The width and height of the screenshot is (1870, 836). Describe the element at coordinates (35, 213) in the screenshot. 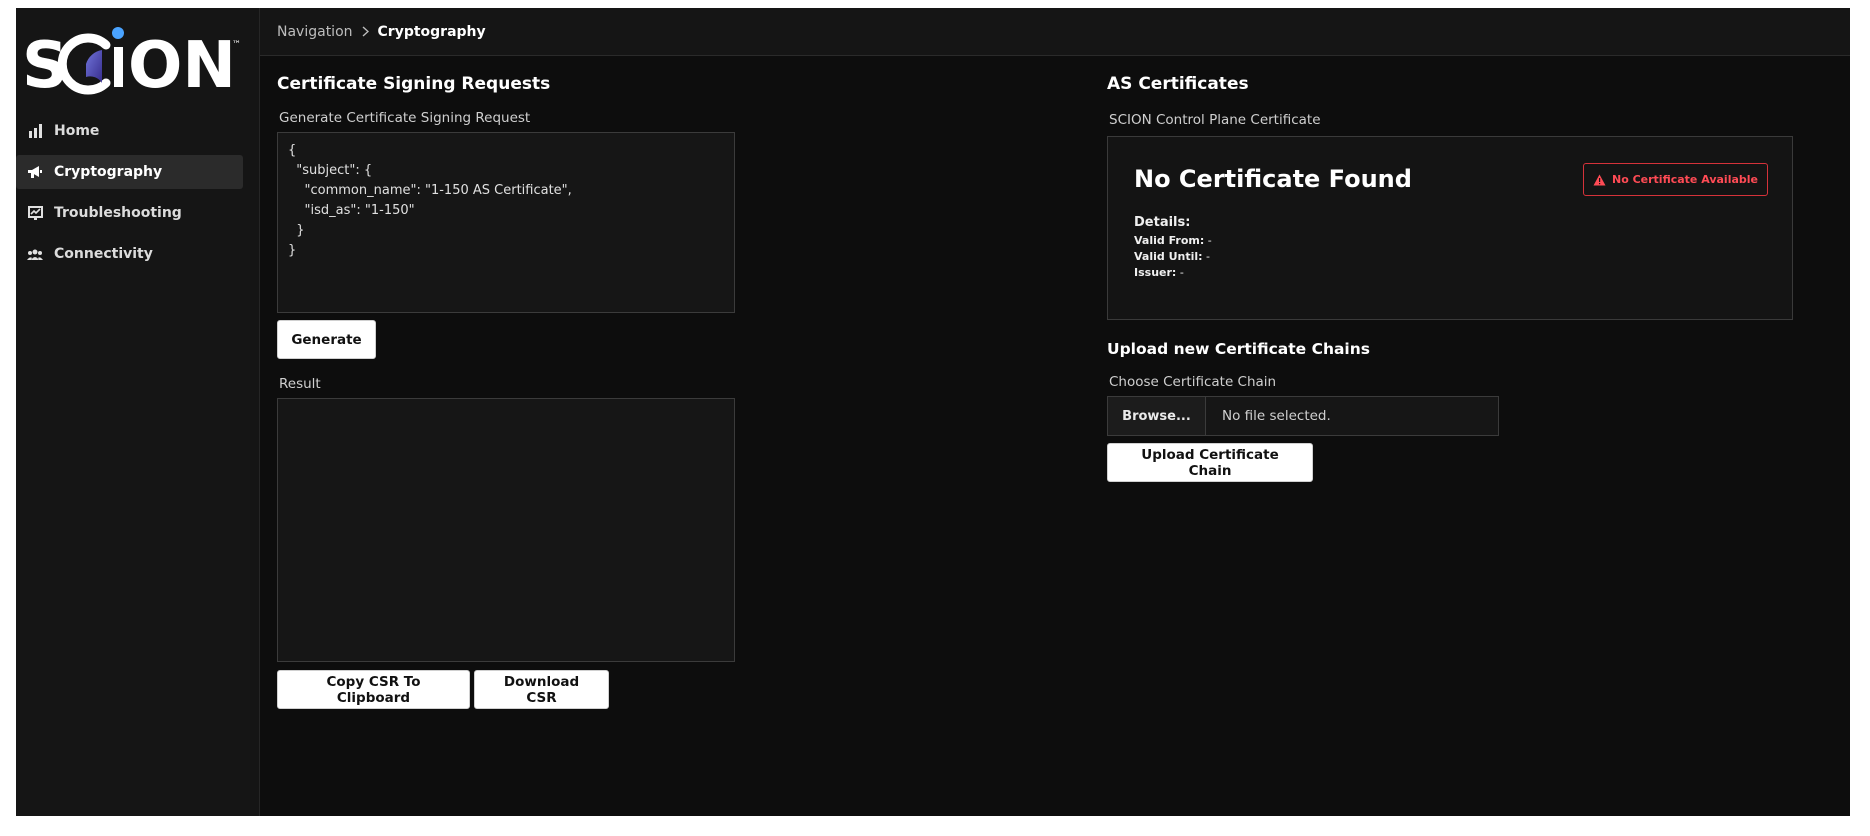

I see `clipboard-chart-icon` at that location.